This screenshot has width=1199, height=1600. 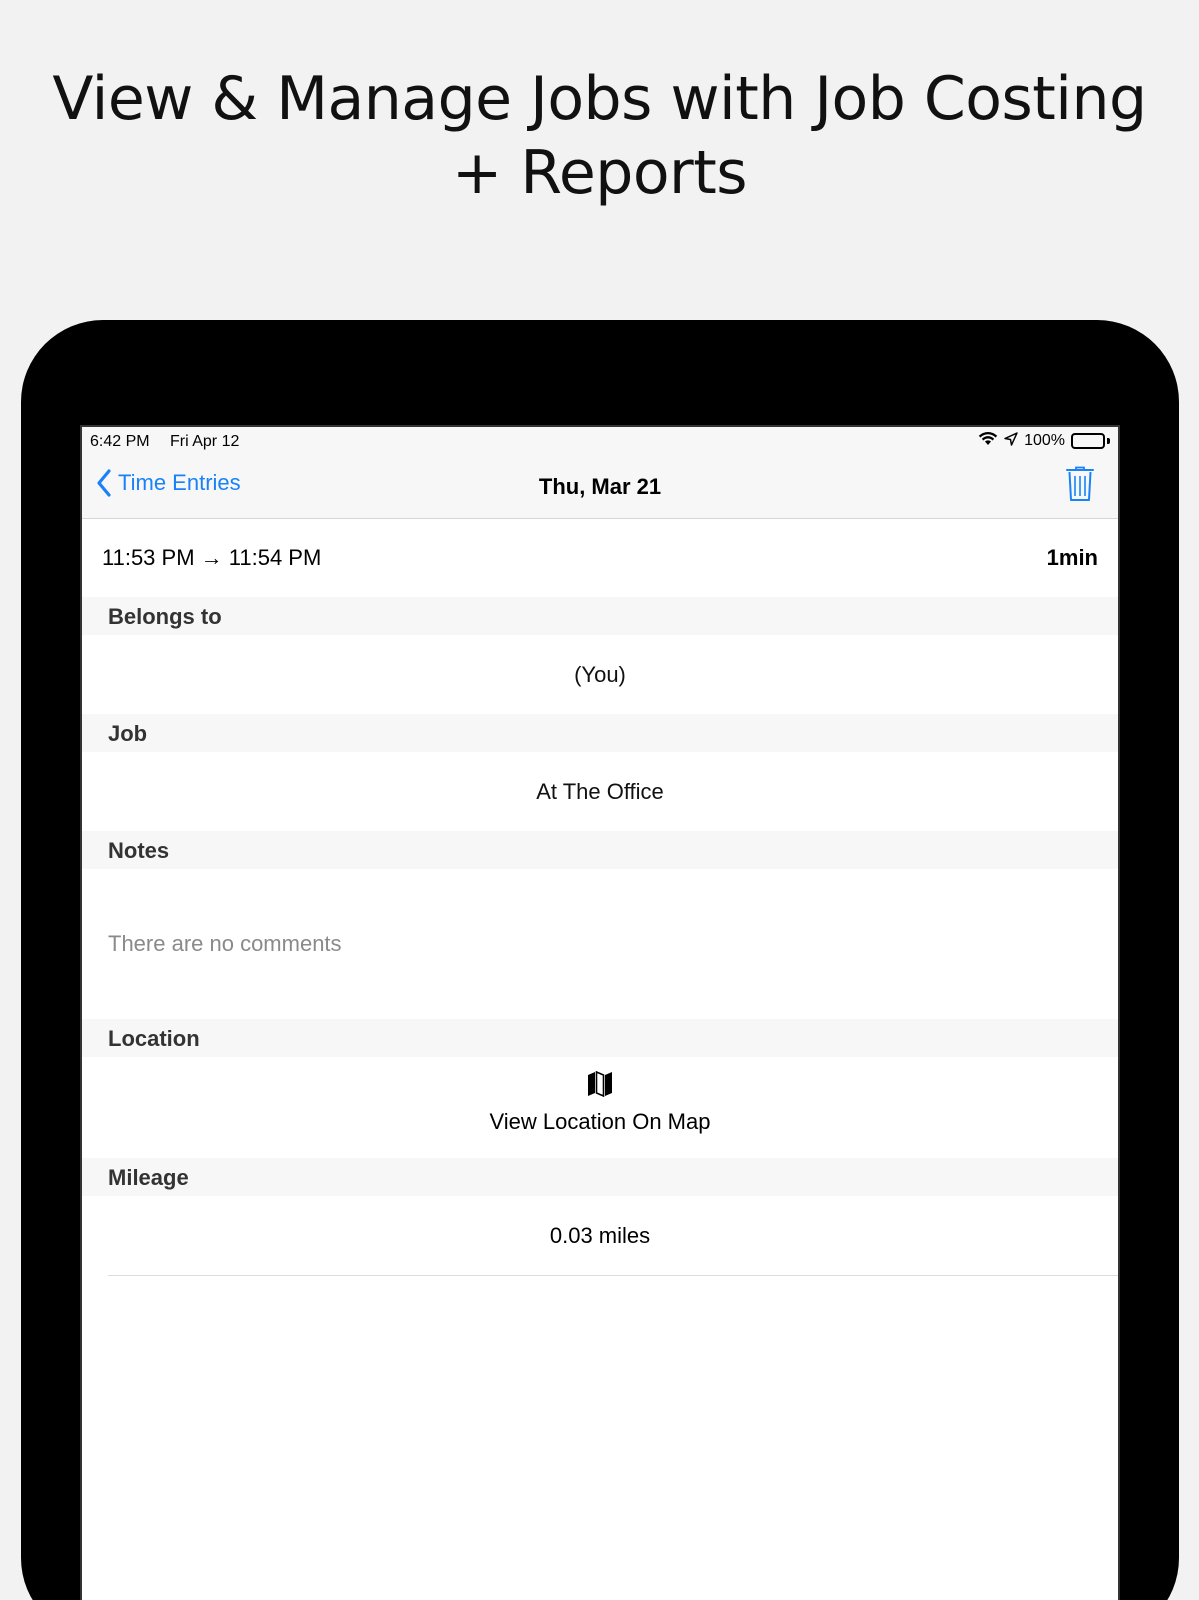 I want to click on section-header-job: Job, so click(x=600, y=733).